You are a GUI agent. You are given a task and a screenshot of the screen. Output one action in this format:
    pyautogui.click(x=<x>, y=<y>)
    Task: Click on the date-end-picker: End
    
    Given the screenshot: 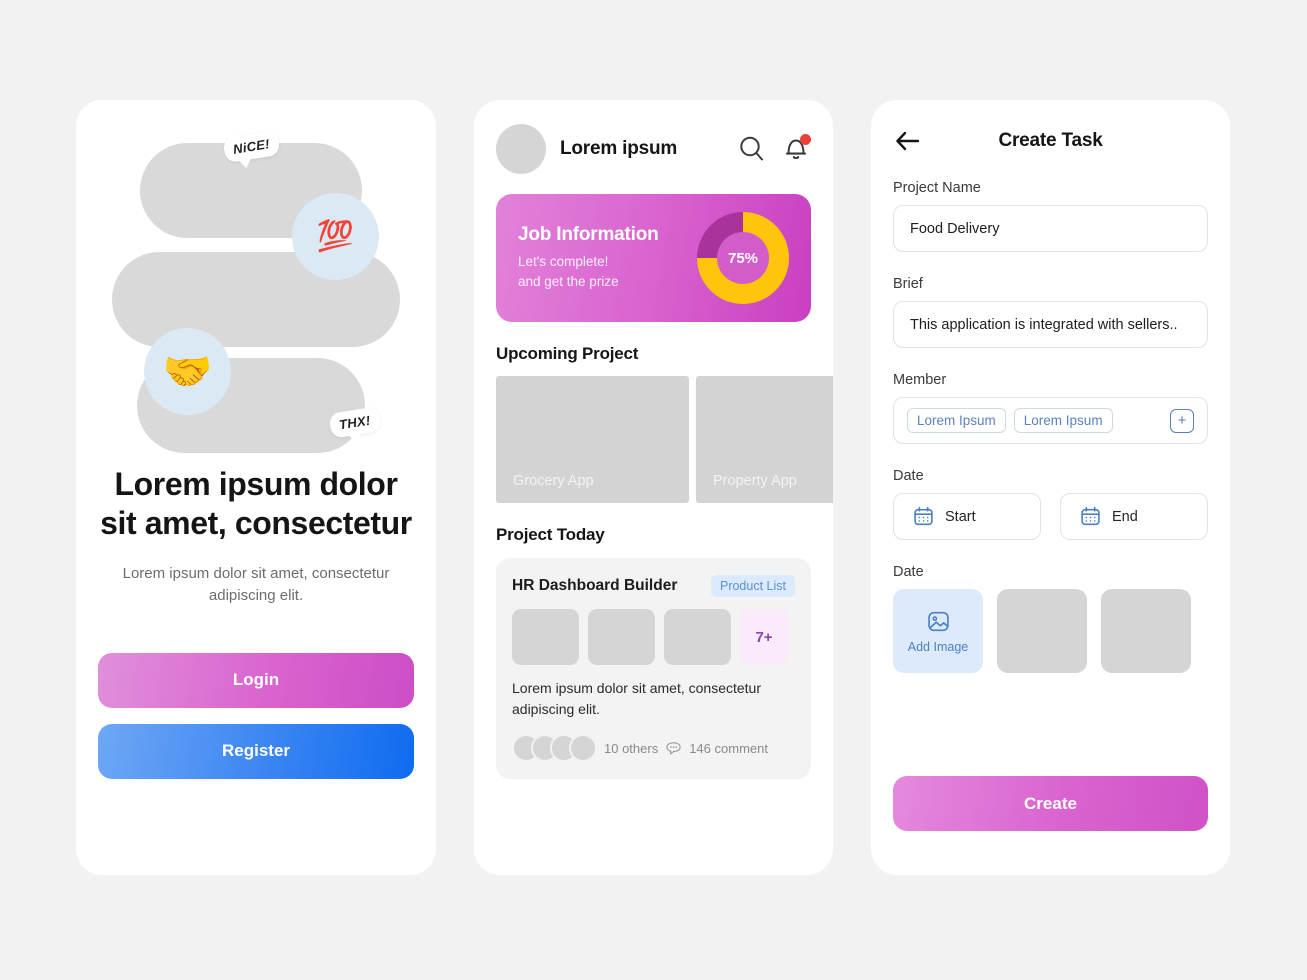 What is the action you would take?
    pyautogui.click(x=1134, y=516)
    